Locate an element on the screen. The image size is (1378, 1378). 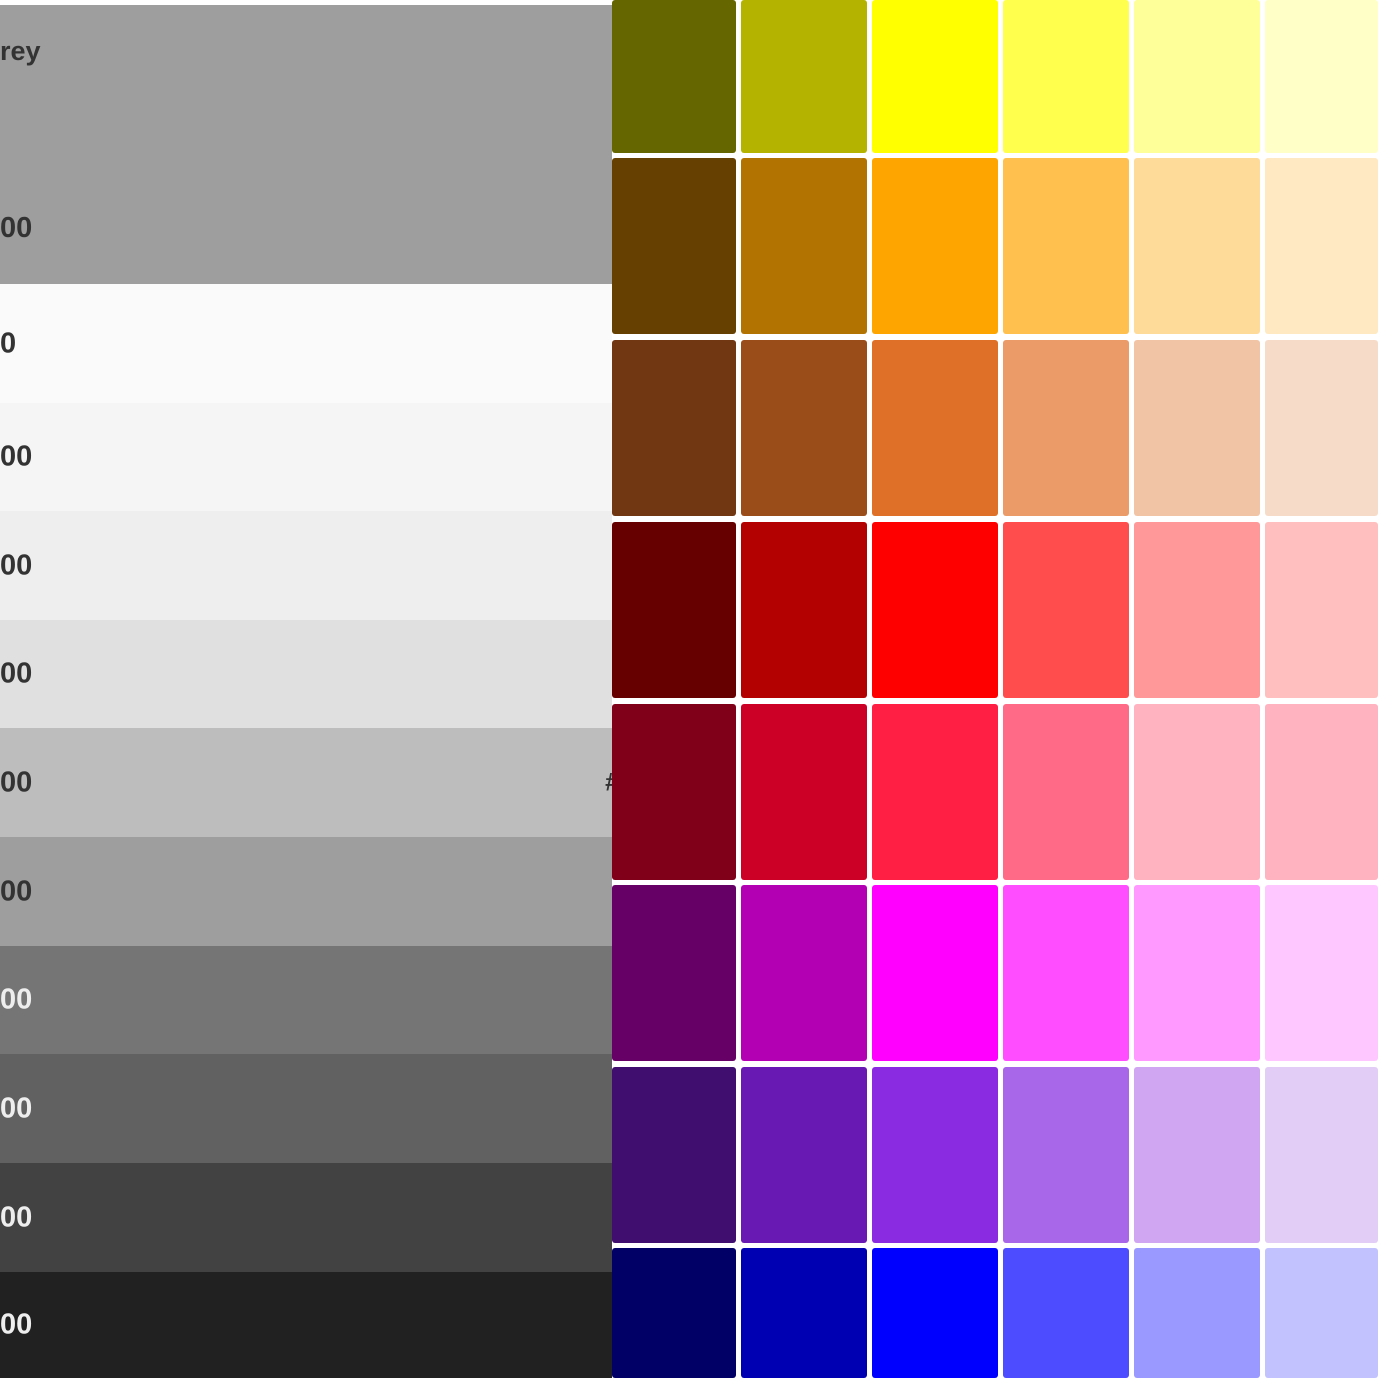
grey-header-shade-label: 00 is located at coordinates (16, 228).